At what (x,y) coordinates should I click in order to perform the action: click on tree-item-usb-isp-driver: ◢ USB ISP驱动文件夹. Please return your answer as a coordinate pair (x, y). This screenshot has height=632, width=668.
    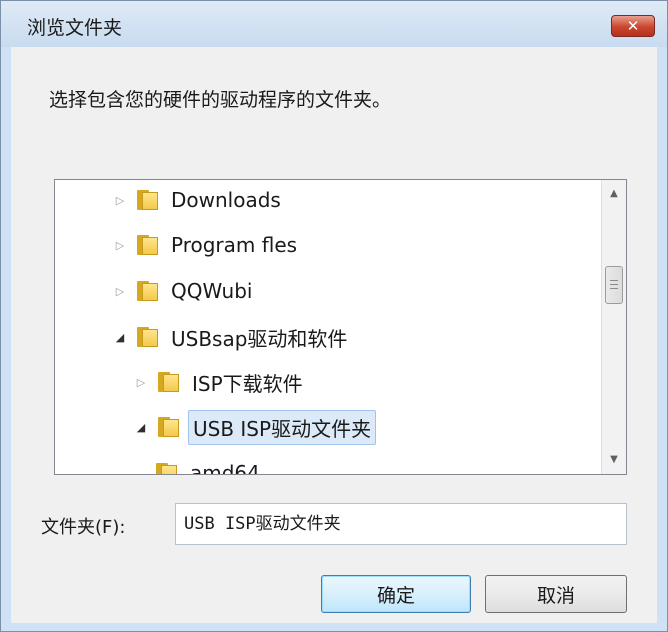
    Looking at the image, I should click on (255, 427).